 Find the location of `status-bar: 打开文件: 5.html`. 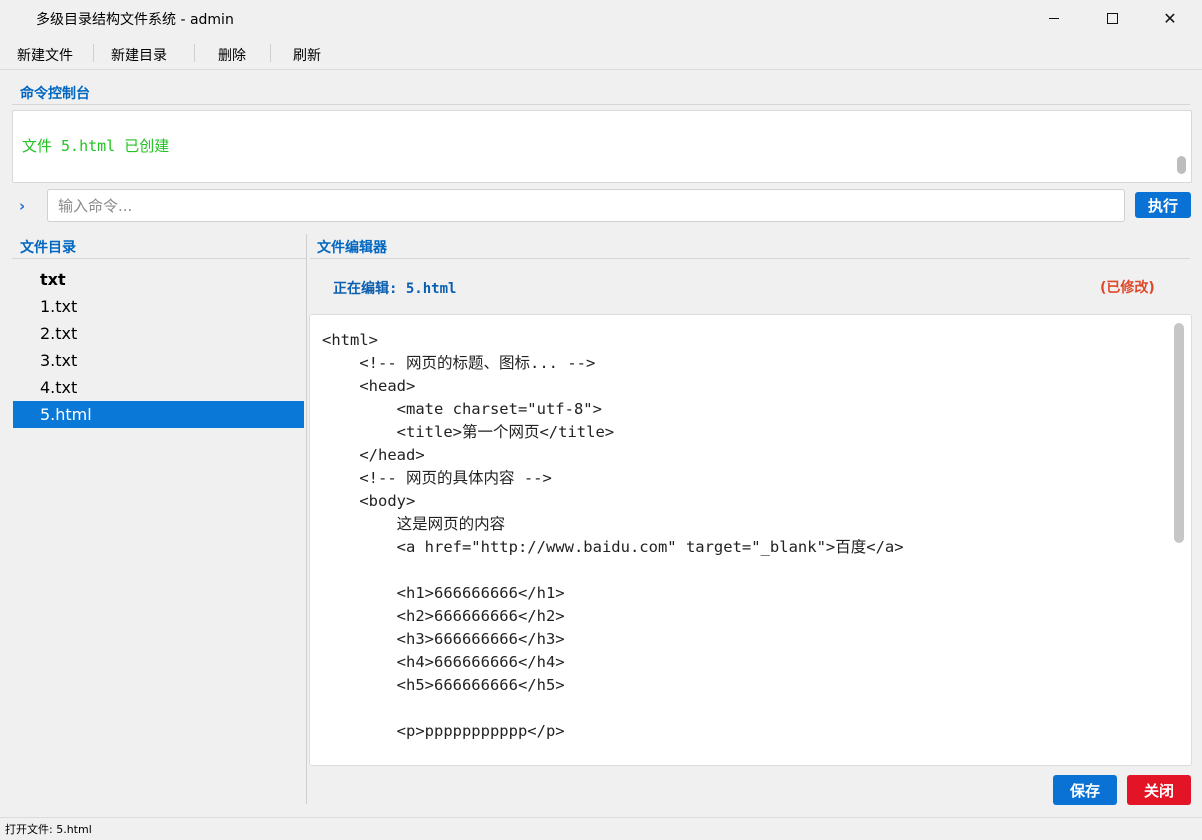

status-bar: 打开文件: 5.html is located at coordinates (601, 828).